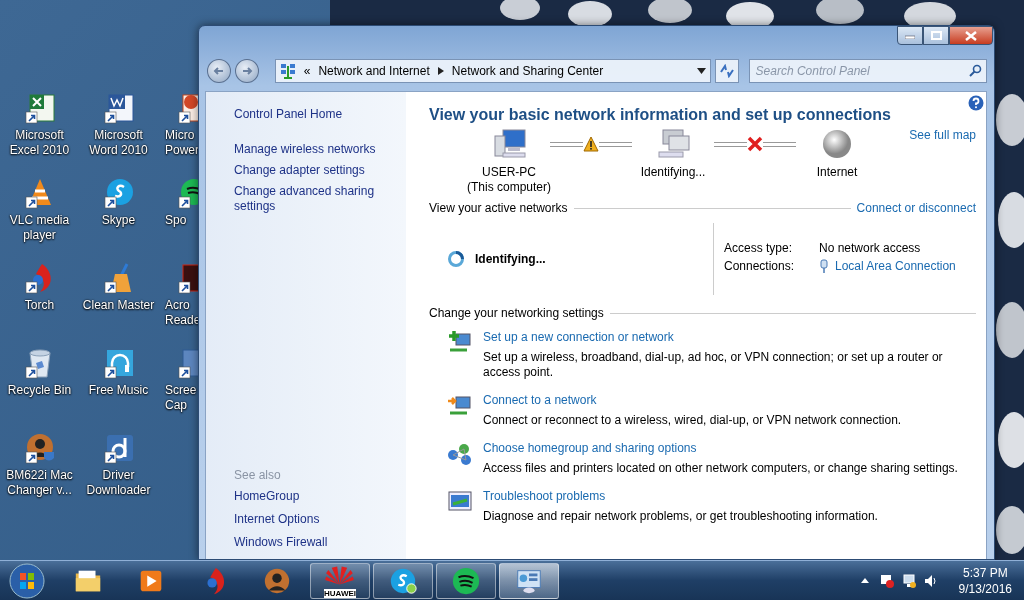  Describe the element at coordinates (374, 71) in the screenshot. I see `breadcrumb: Network and Internet` at that location.